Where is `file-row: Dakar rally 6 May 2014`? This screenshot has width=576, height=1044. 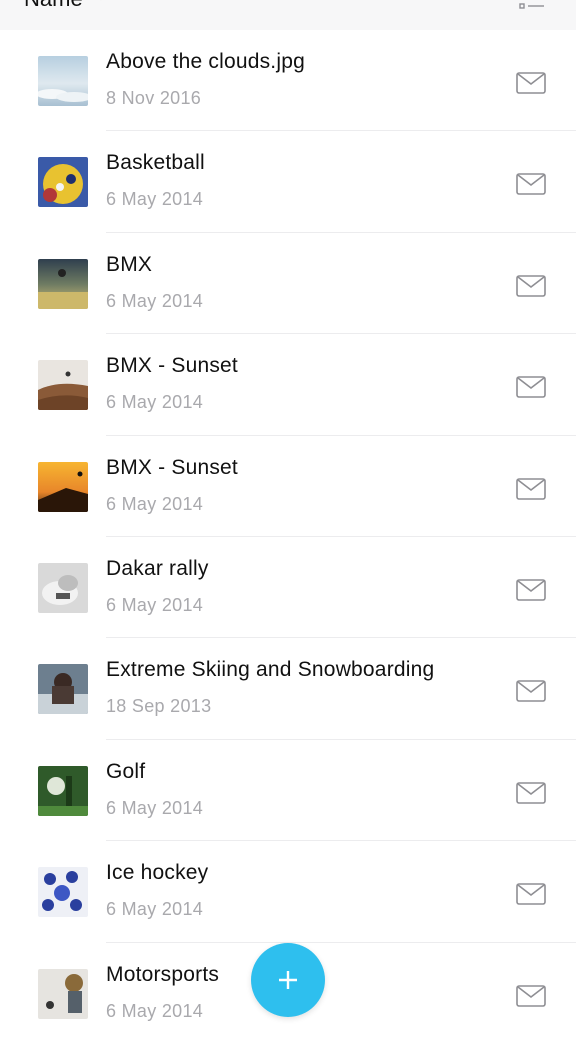 file-row: Dakar rally 6 May 2014 is located at coordinates (288, 588).